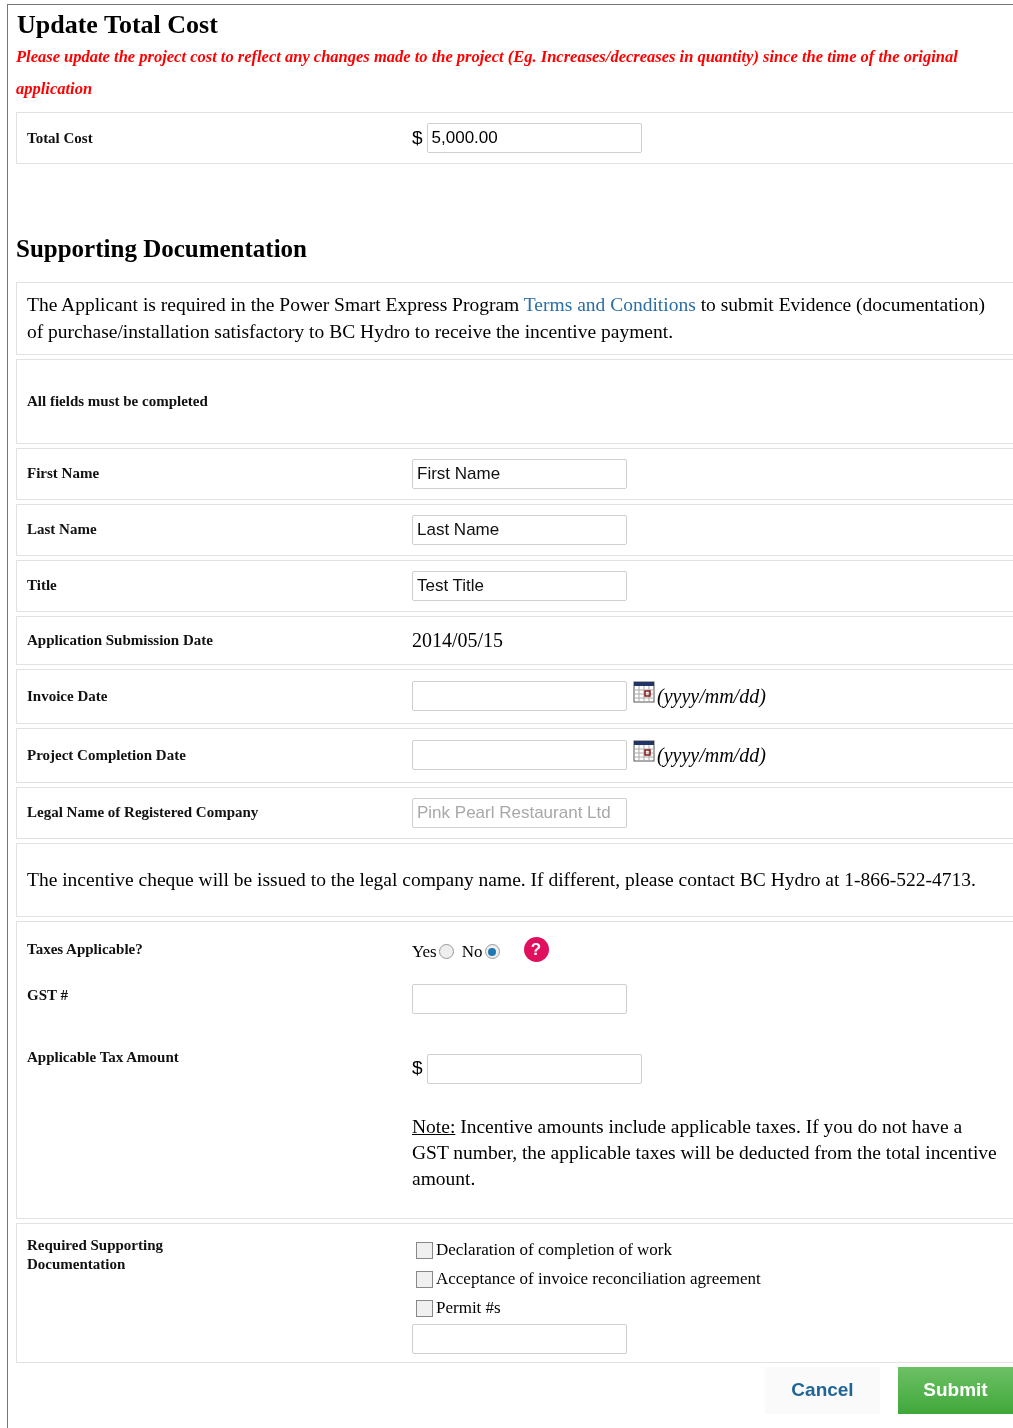 This screenshot has height=1428, width=1013. What do you see at coordinates (609, 304) in the screenshot?
I see `terms-link: Terms and Conditions` at bounding box center [609, 304].